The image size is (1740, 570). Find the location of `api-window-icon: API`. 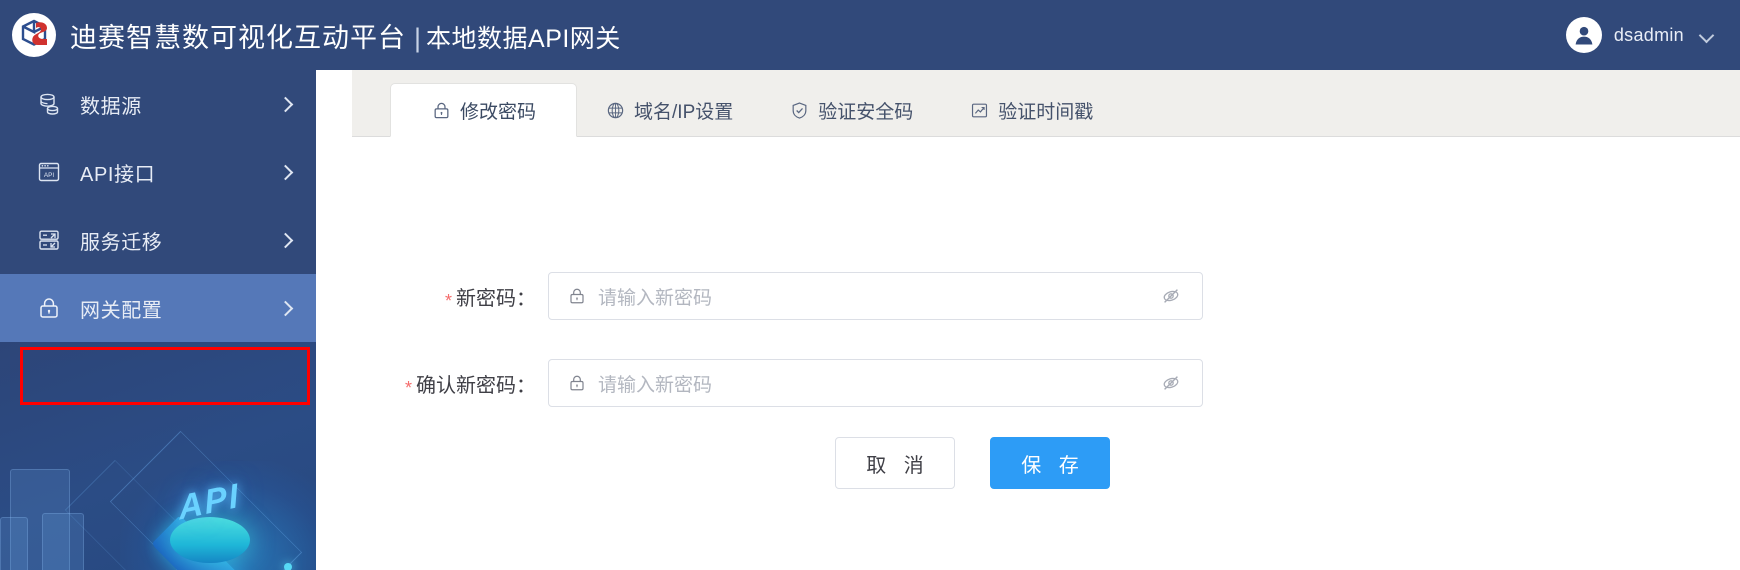

api-window-icon: API is located at coordinates (49, 172).